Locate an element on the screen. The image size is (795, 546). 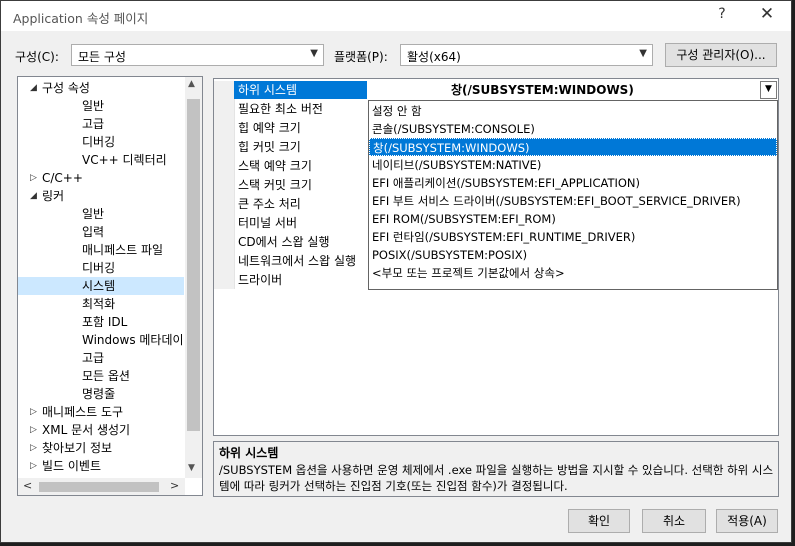
property-name: 스택 커밋 크기 is located at coordinates (275, 185).